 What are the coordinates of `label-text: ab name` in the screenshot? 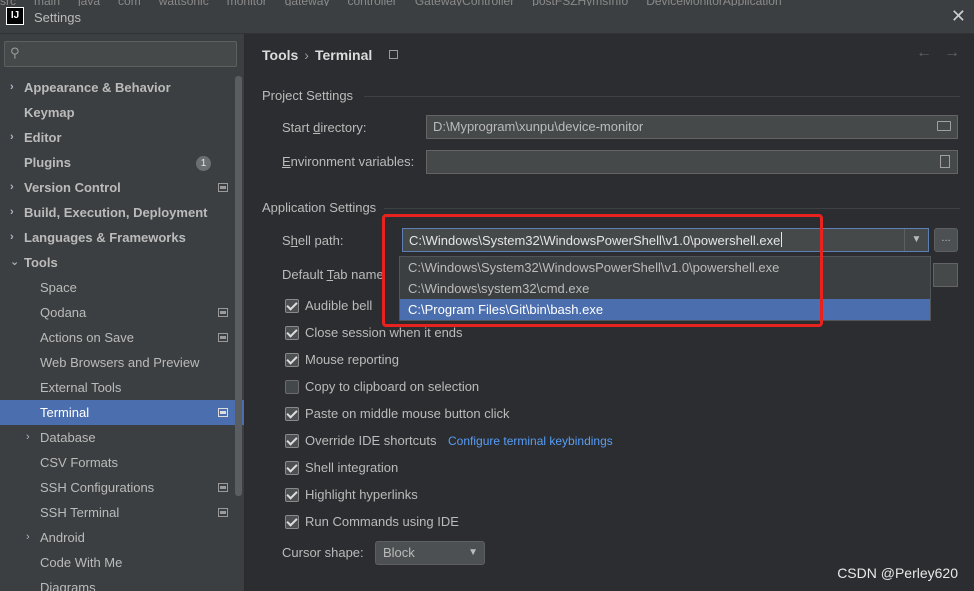 It's located at (358, 274).